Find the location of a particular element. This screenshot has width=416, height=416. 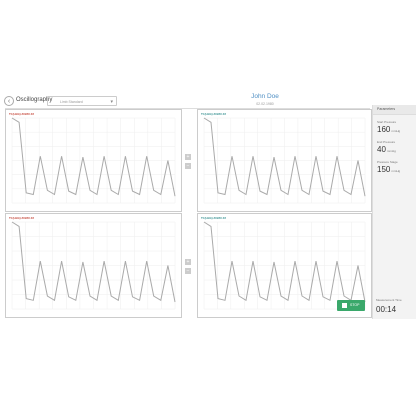

chart-panel-top-right: TI (LEG) ##### ## is located at coordinates (284, 160).